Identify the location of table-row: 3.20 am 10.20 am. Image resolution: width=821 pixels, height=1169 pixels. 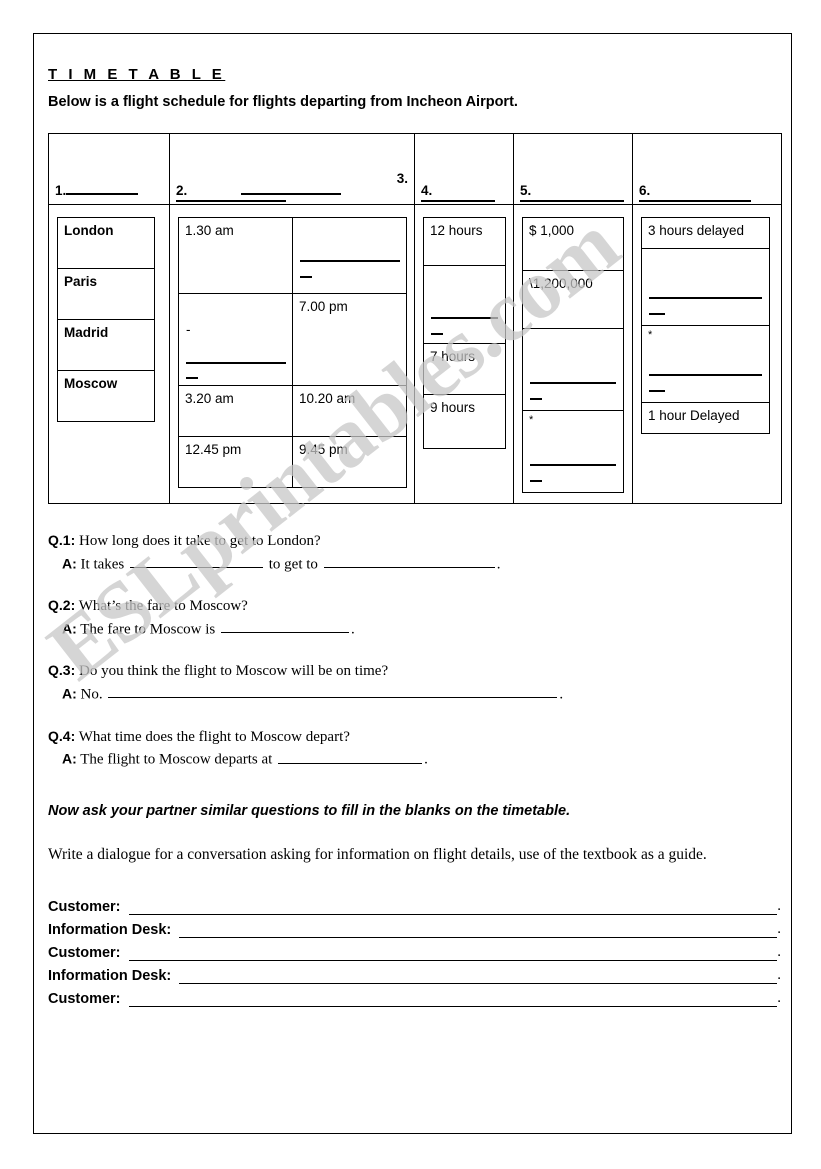
(292, 410).